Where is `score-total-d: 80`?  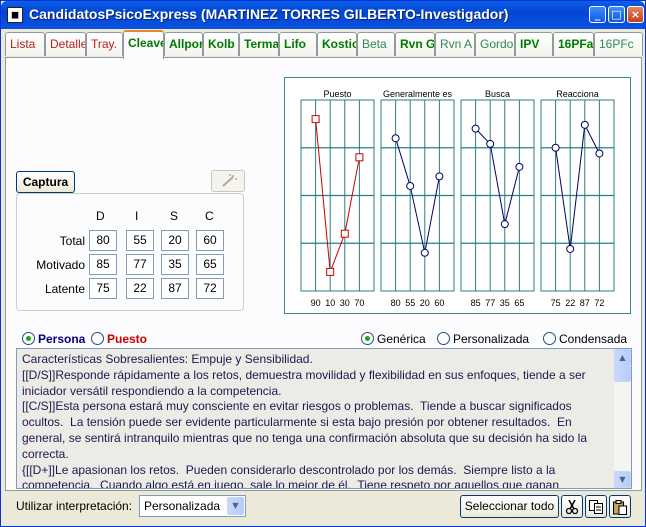
score-total-d: 80 is located at coordinates (103, 240).